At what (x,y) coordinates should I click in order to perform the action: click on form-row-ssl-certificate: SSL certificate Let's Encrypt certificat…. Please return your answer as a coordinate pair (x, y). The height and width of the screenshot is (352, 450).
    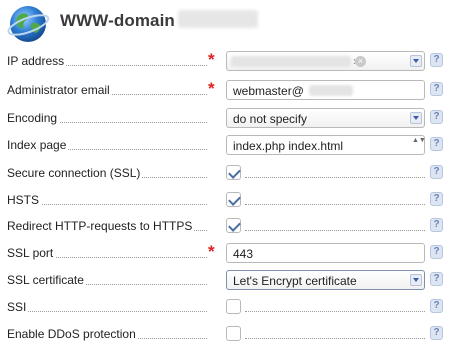
    Looking at the image, I should click on (225, 280).